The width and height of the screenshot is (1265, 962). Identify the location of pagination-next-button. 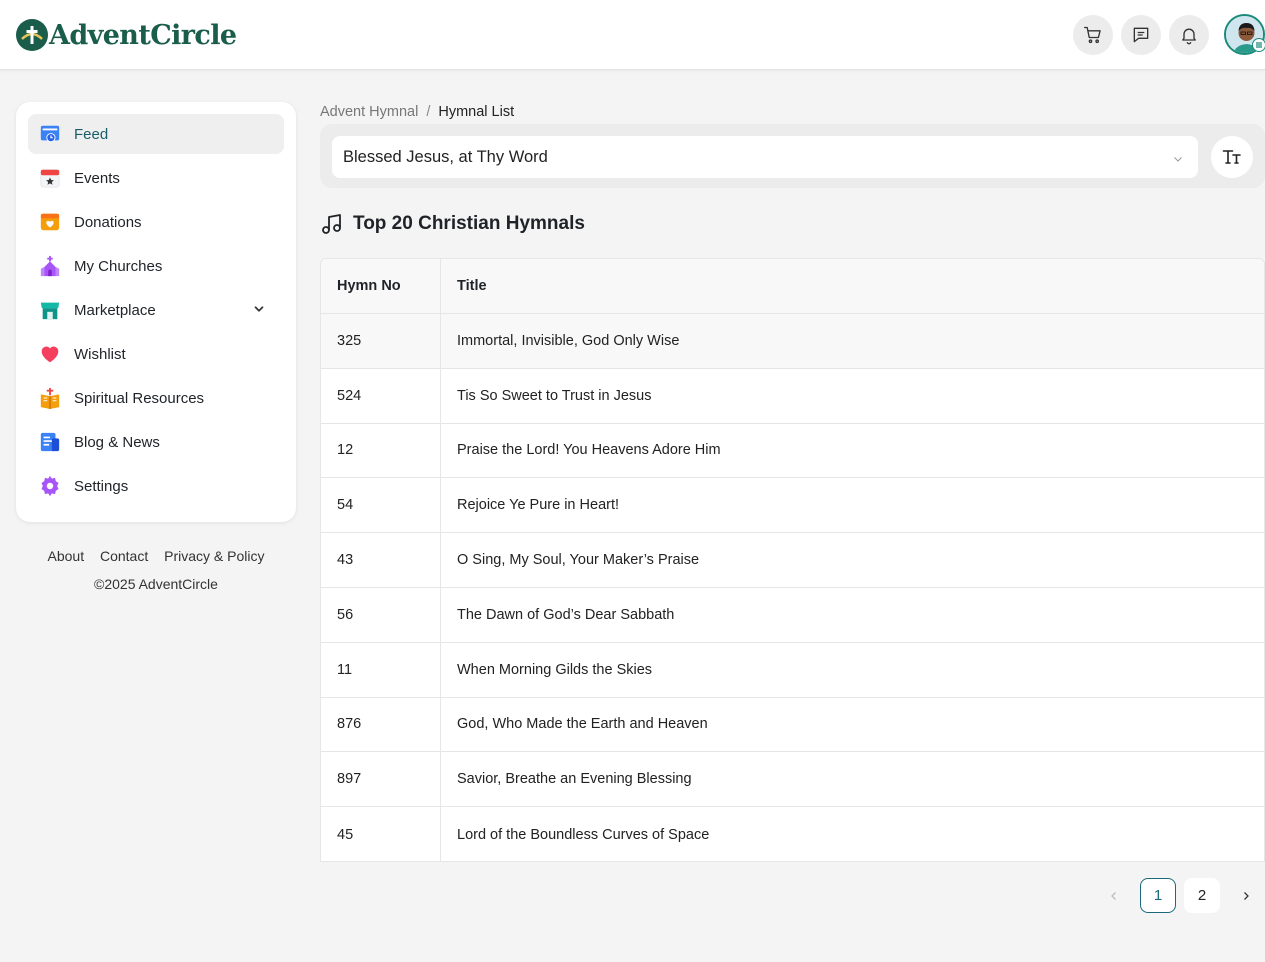
(1246, 896).